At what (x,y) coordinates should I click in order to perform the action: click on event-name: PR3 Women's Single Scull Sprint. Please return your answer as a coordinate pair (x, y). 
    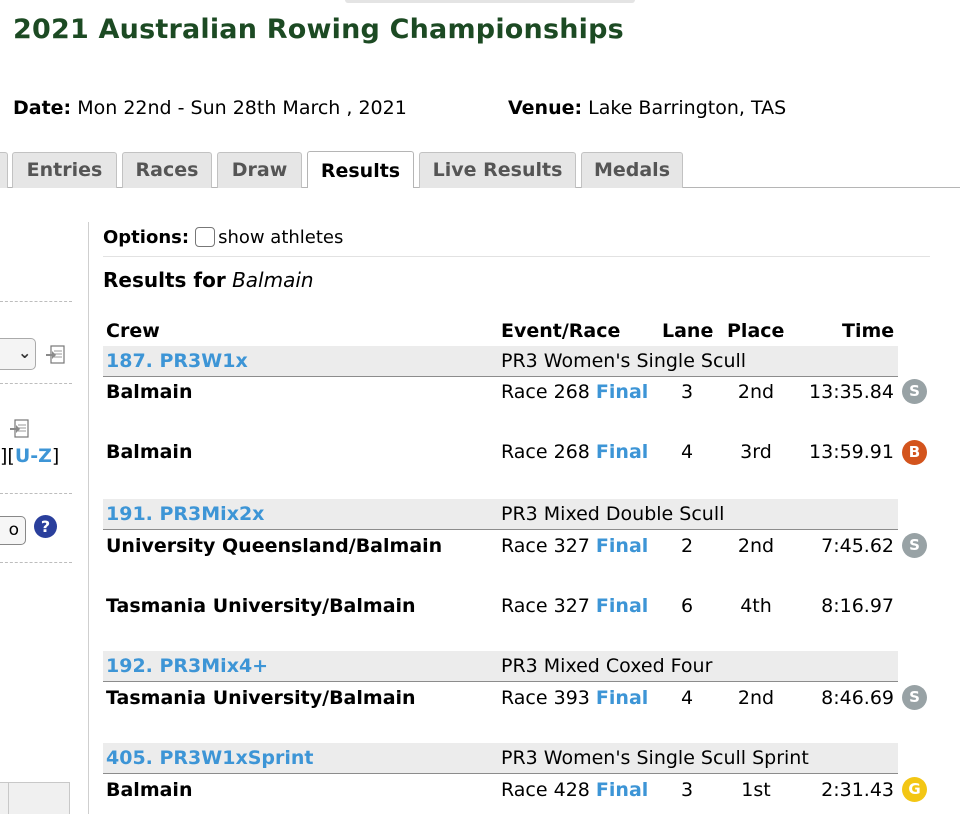
    Looking at the image, I should click on (655, 758).